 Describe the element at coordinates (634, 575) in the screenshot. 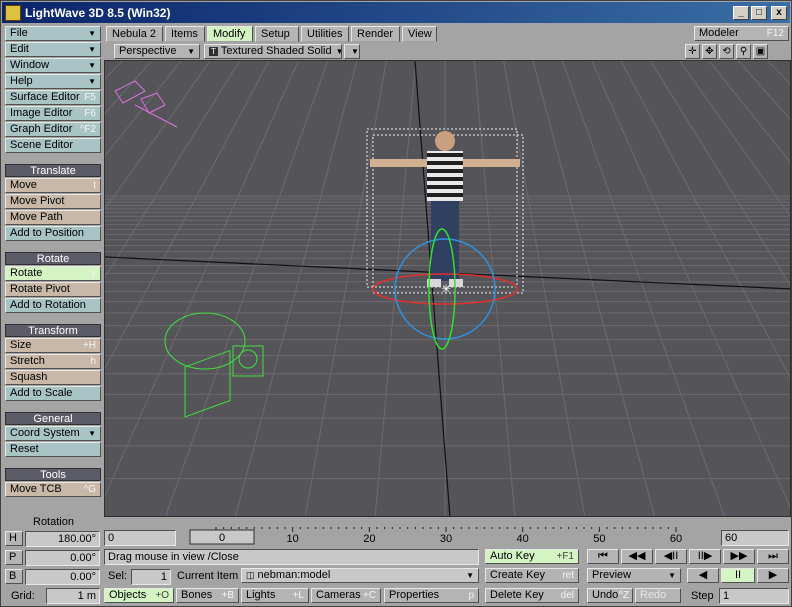

I see `preview-dropdown: Preview` at that location.